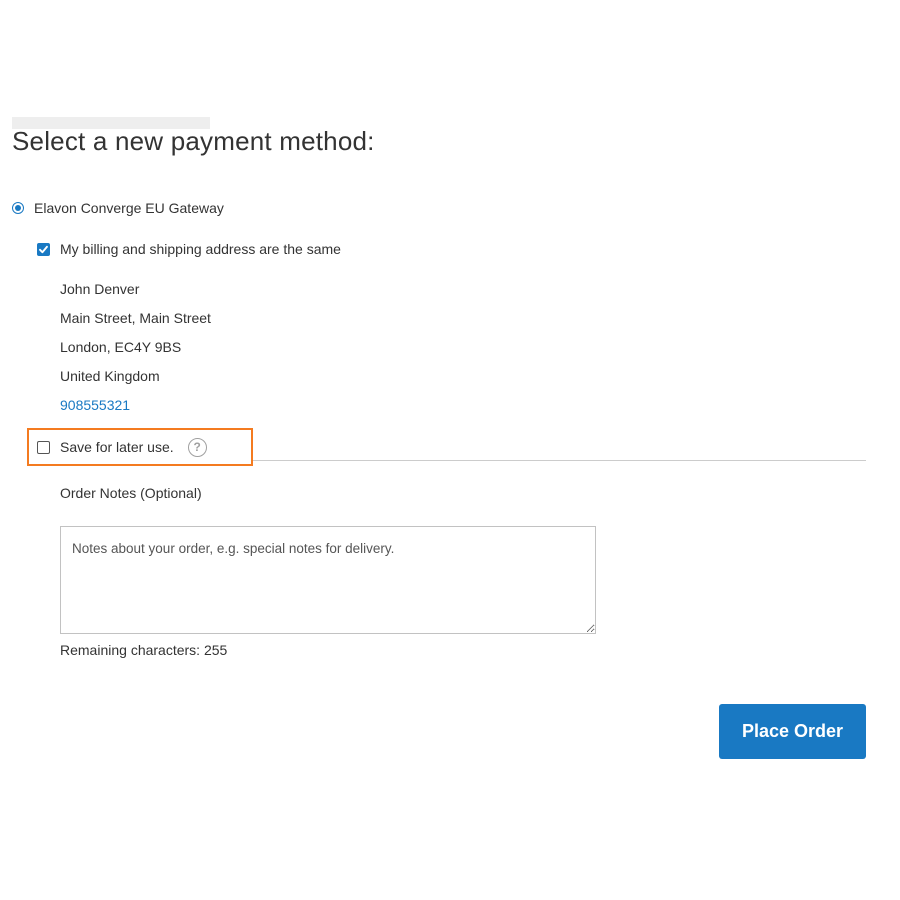  What do you see at coordinates (43, 447) in the screenshot?
I see `save-for-later-checkbox` at bounding box center [43, 447].